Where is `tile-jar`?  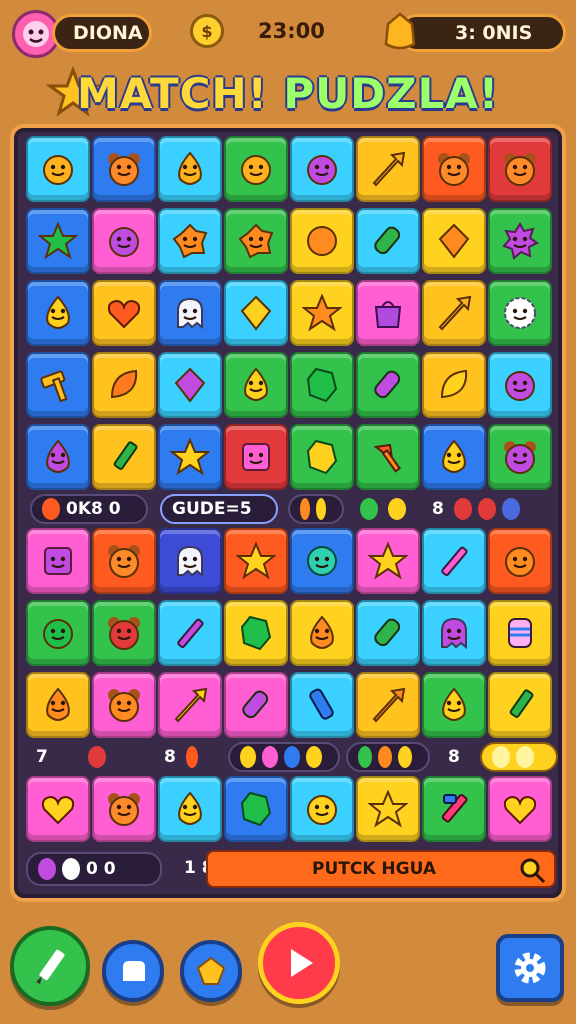 tile-jar is located at coordinates (520, 633).